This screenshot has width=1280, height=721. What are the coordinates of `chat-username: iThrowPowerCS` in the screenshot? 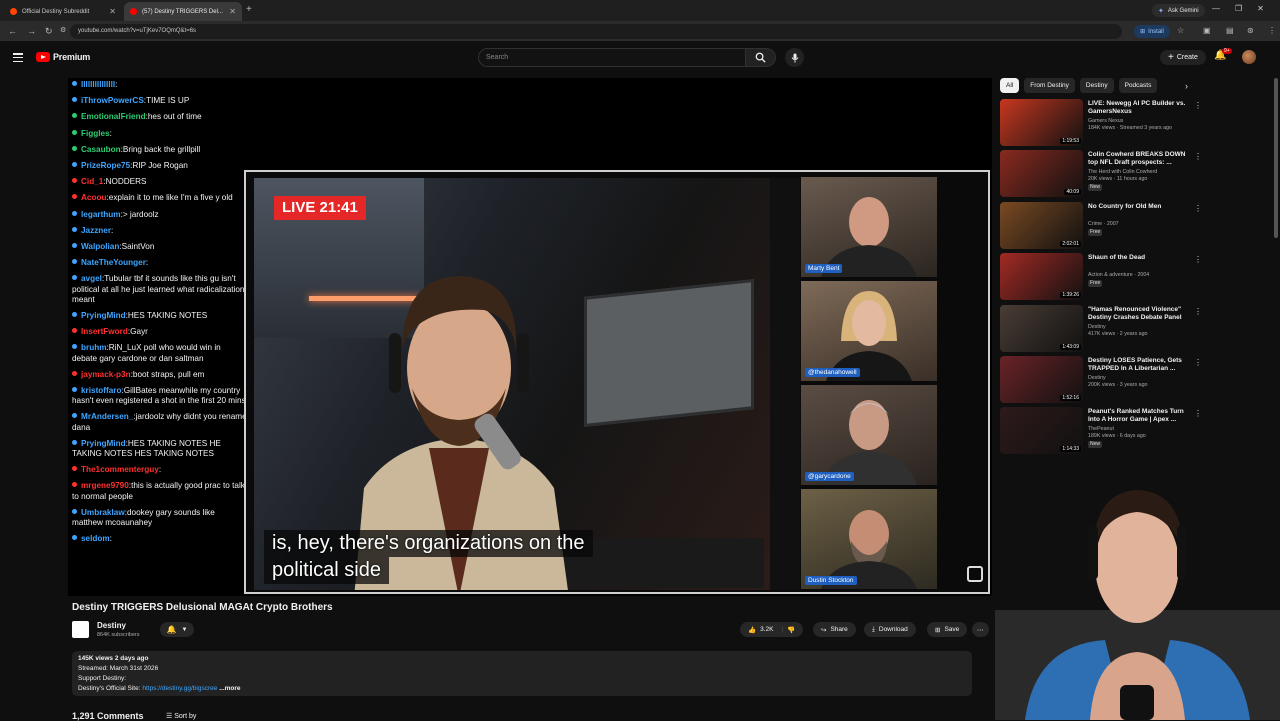 It's located at (112, 100).